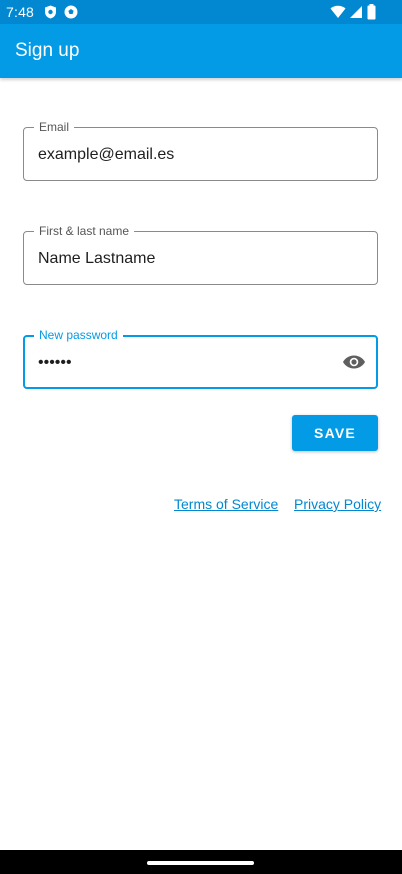 This screenshot has height=874, width=402. What do you see at coordinates (84, 231) in the screenshot?
I see `name-label: First & last name` at bounding box center [84, 231].